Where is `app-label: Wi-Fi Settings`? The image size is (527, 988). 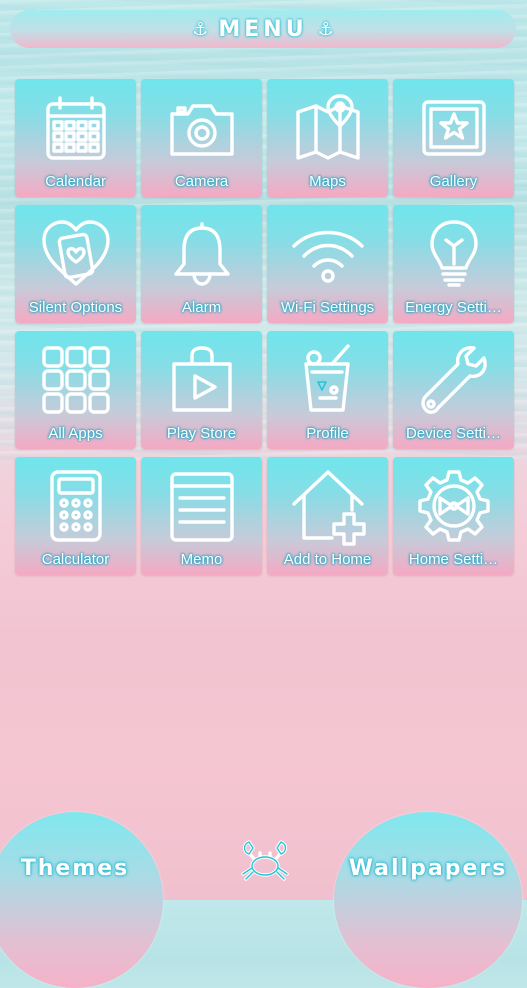 app-label: Wi-Fi Settings is located at coordinates (327, 307).